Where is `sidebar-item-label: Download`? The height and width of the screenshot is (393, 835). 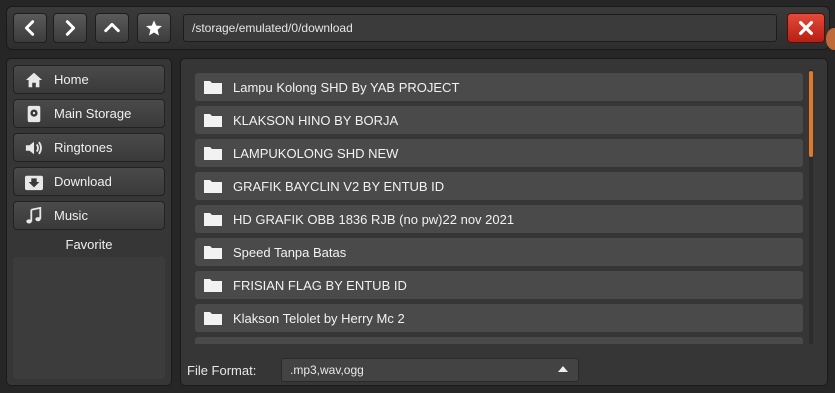
sidebar-item-label: Download is located at coordinates (83, 181).